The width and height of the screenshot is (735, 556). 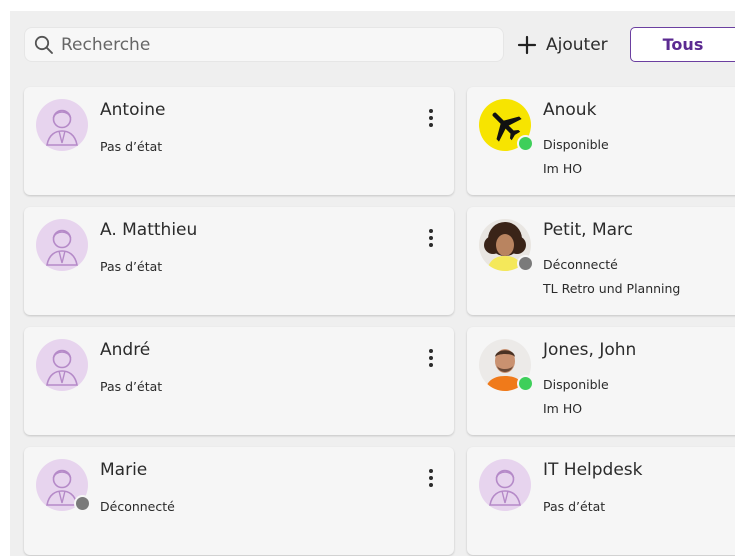 I want to click on contact-name: Marie, so click(x=124, y=470).